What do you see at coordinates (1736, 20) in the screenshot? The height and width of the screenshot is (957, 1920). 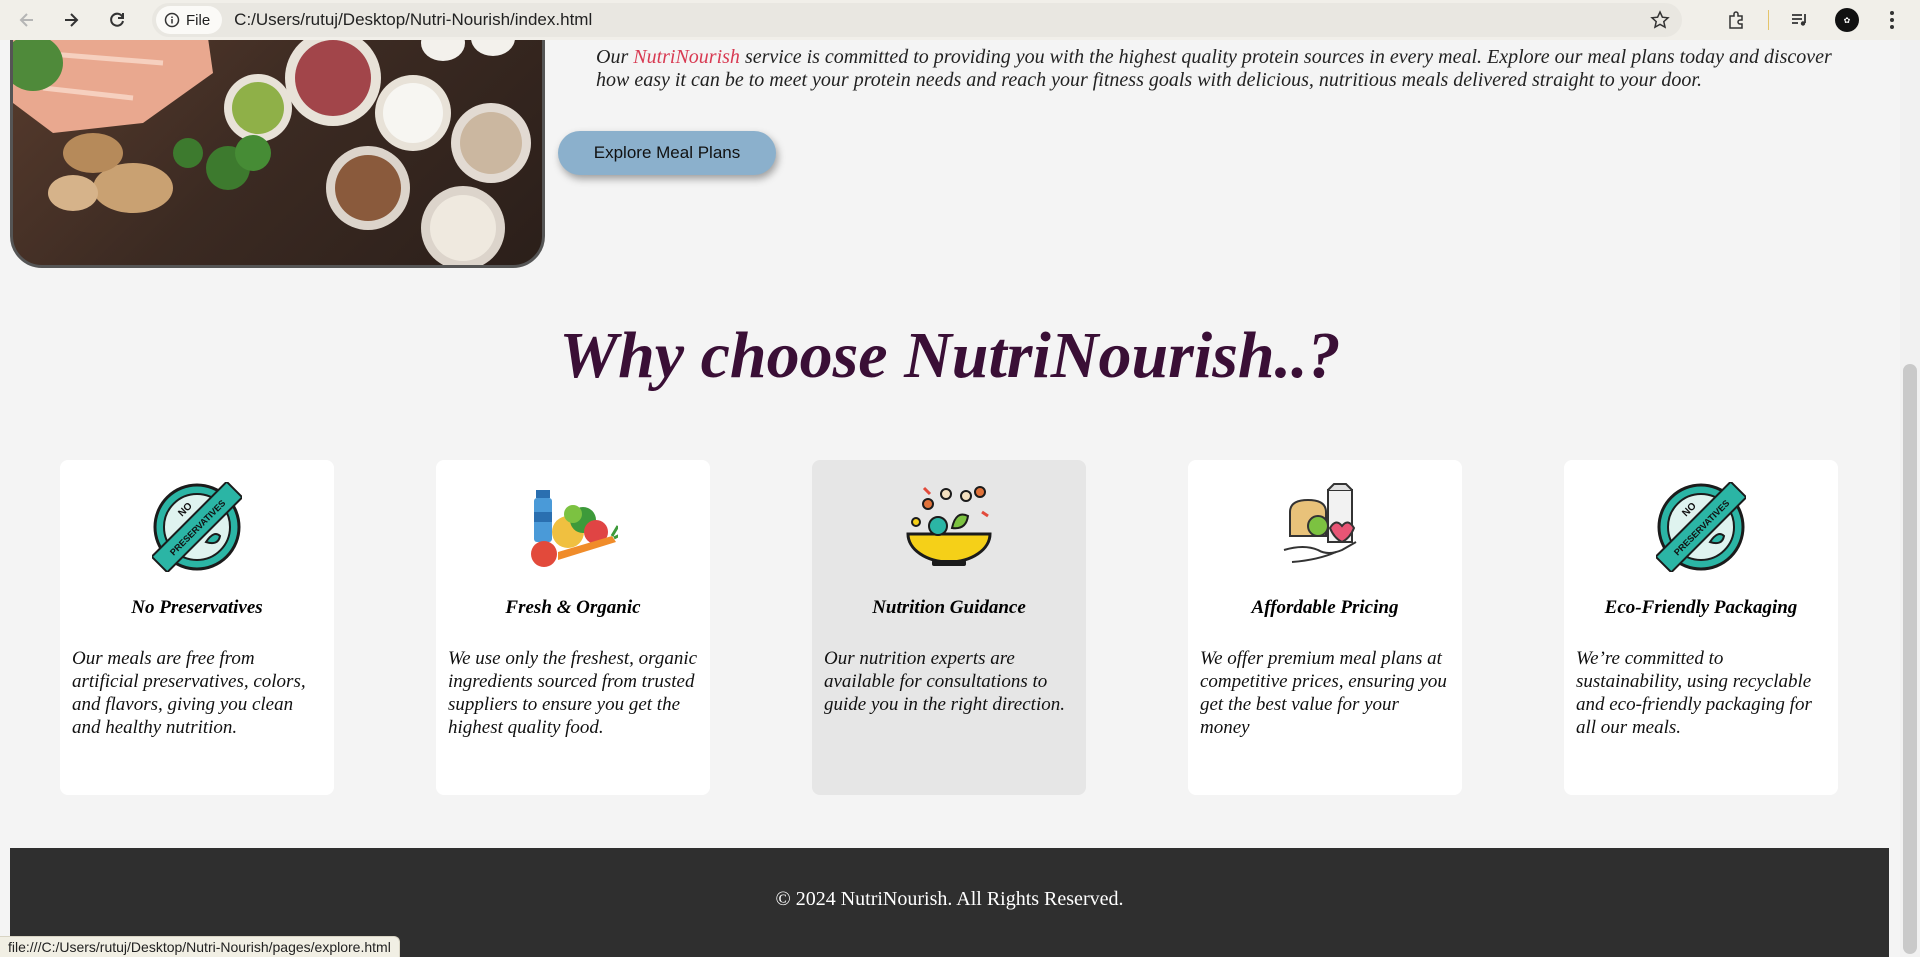 I see `extensions-icon` at bounding box center [1736, 20].